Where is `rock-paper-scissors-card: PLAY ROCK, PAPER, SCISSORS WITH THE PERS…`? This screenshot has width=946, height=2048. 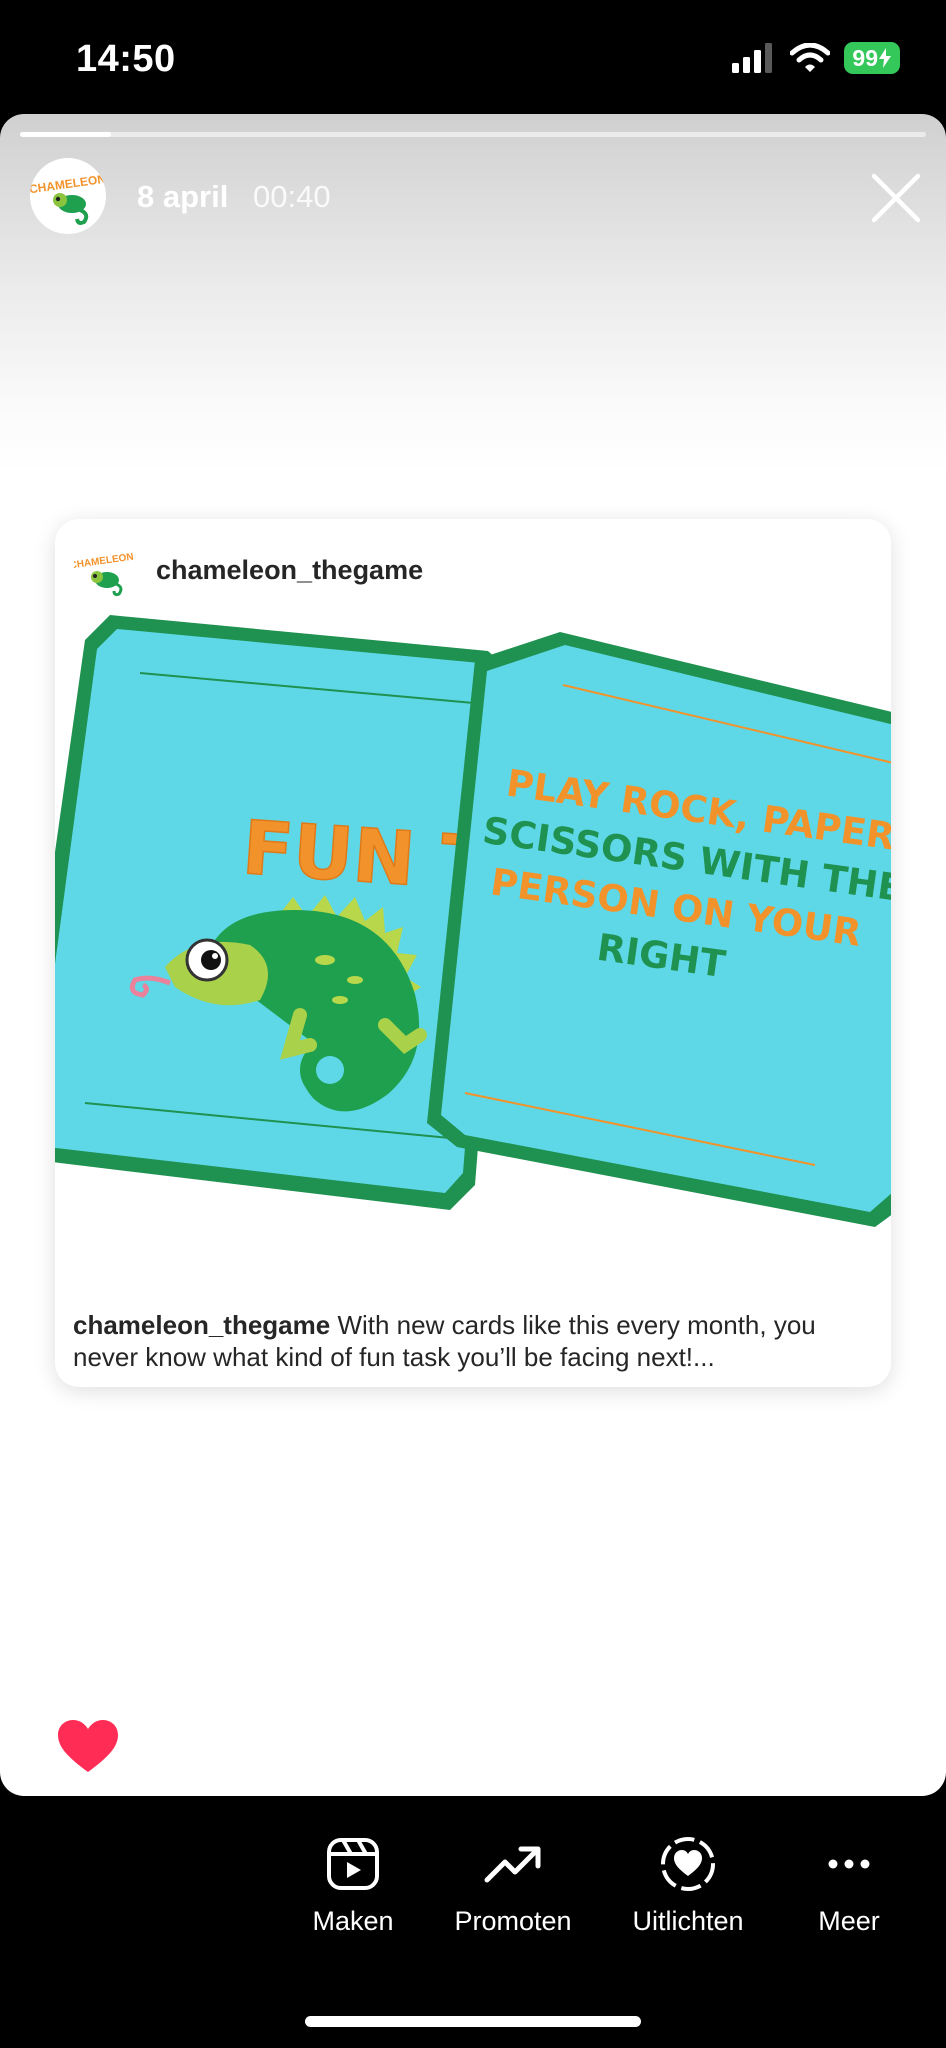
rock-paper-scissors-card: PLAY ROCK, PAPER, SCISSORS WITH THE PERS… is located at coordinates (659, 929).